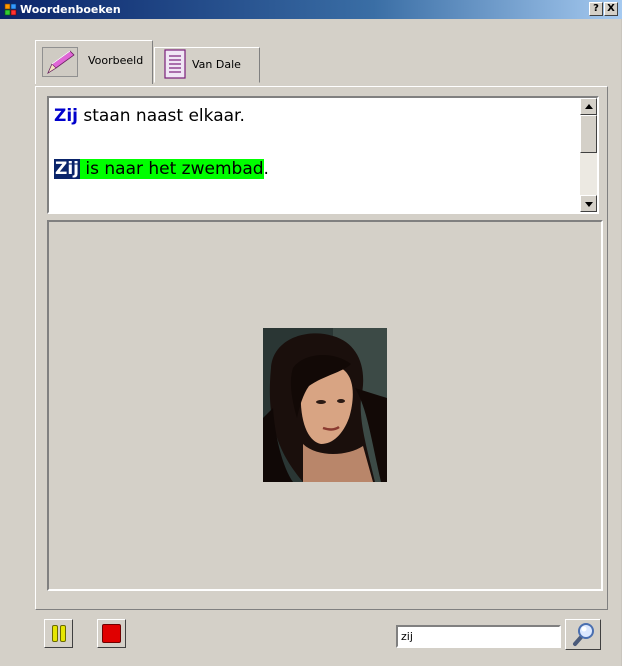 The image size is (625, 666). Describe the element at coordinates (588, 134) in the screenshot. I see `scroll-thumb` at that location.